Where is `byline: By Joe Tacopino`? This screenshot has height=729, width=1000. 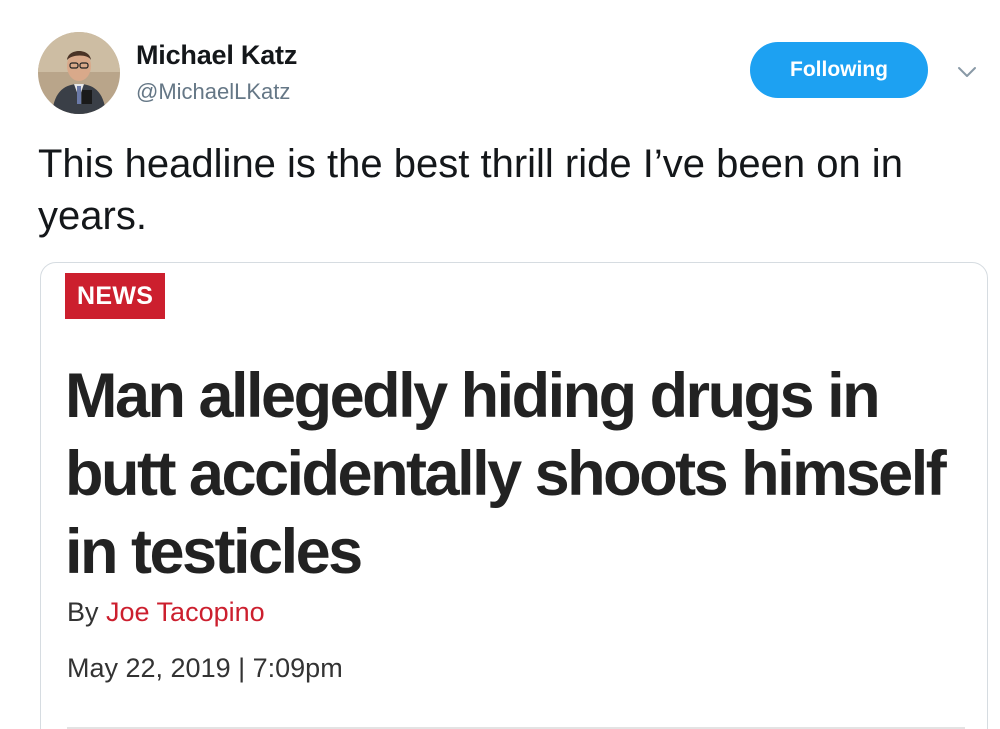 byline: By Joe Tacopino is located at coordinates (166, 612).